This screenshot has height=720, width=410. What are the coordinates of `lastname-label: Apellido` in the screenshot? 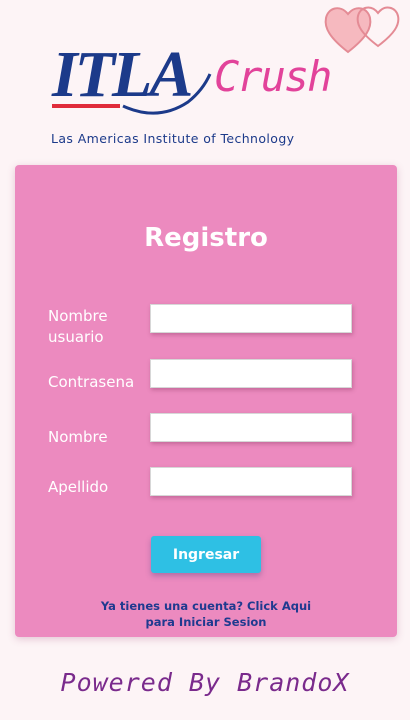 It's located at (78, 487).